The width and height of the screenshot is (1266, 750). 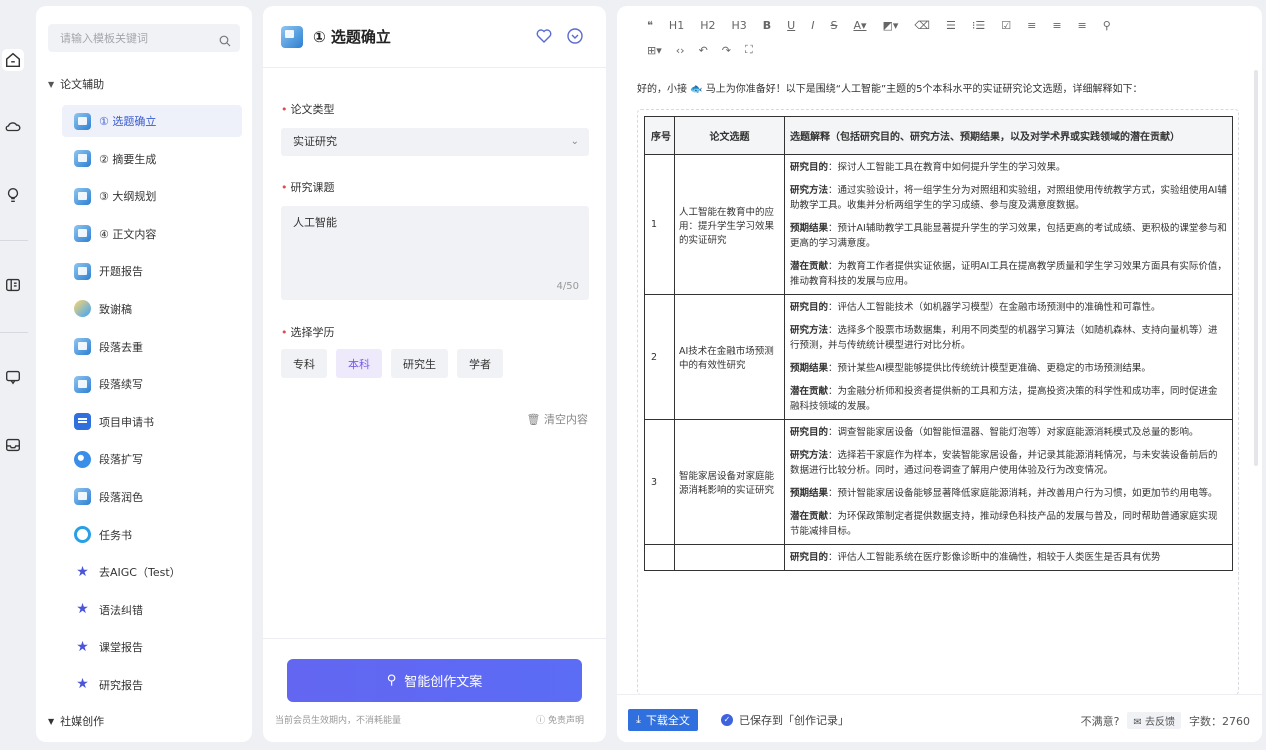 I want to click on align-center-icon: ≡, so click(x=1056, y=25).